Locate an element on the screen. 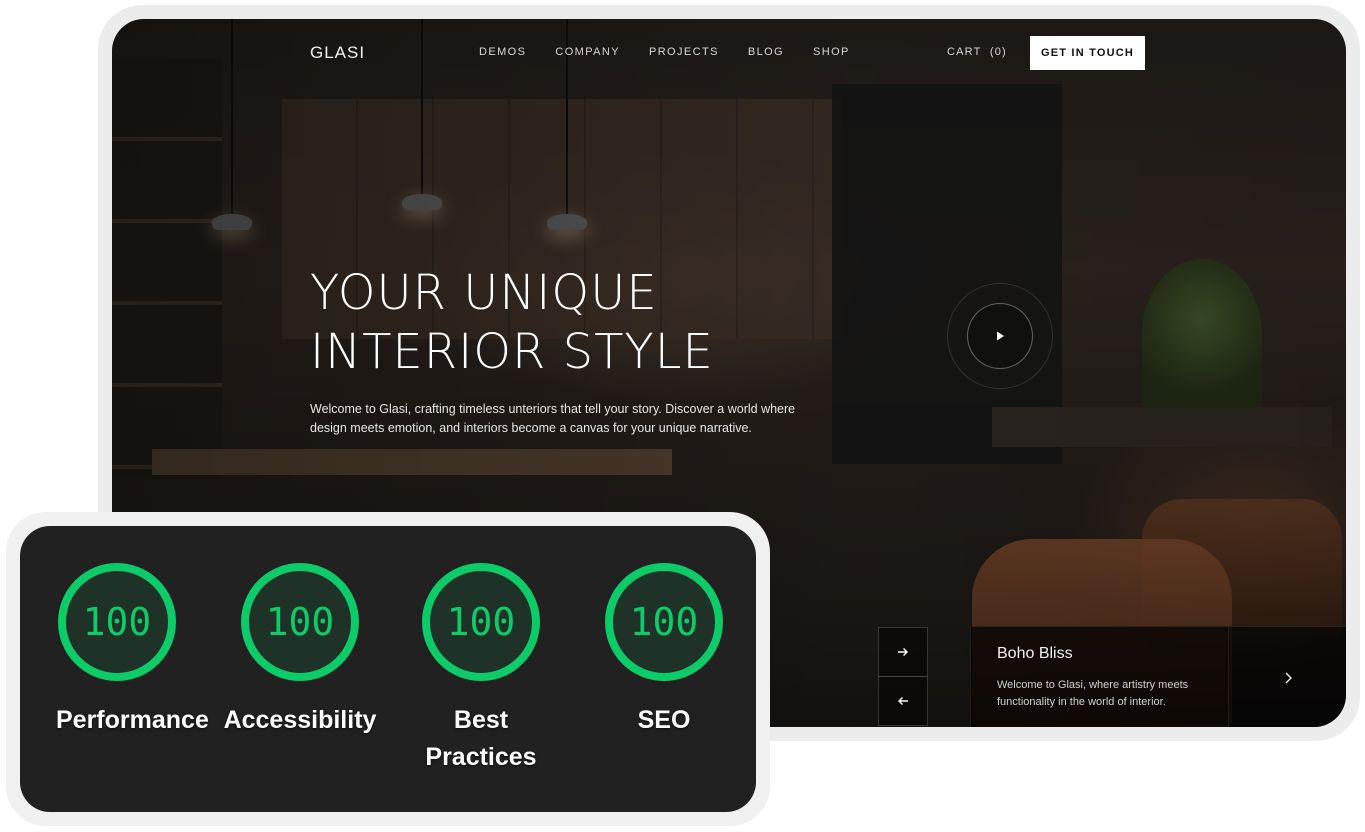 This screenshot has width=1365, height=832. get-in-touch-button: GET IN TOUCH is located at coordinates (1087, 53).